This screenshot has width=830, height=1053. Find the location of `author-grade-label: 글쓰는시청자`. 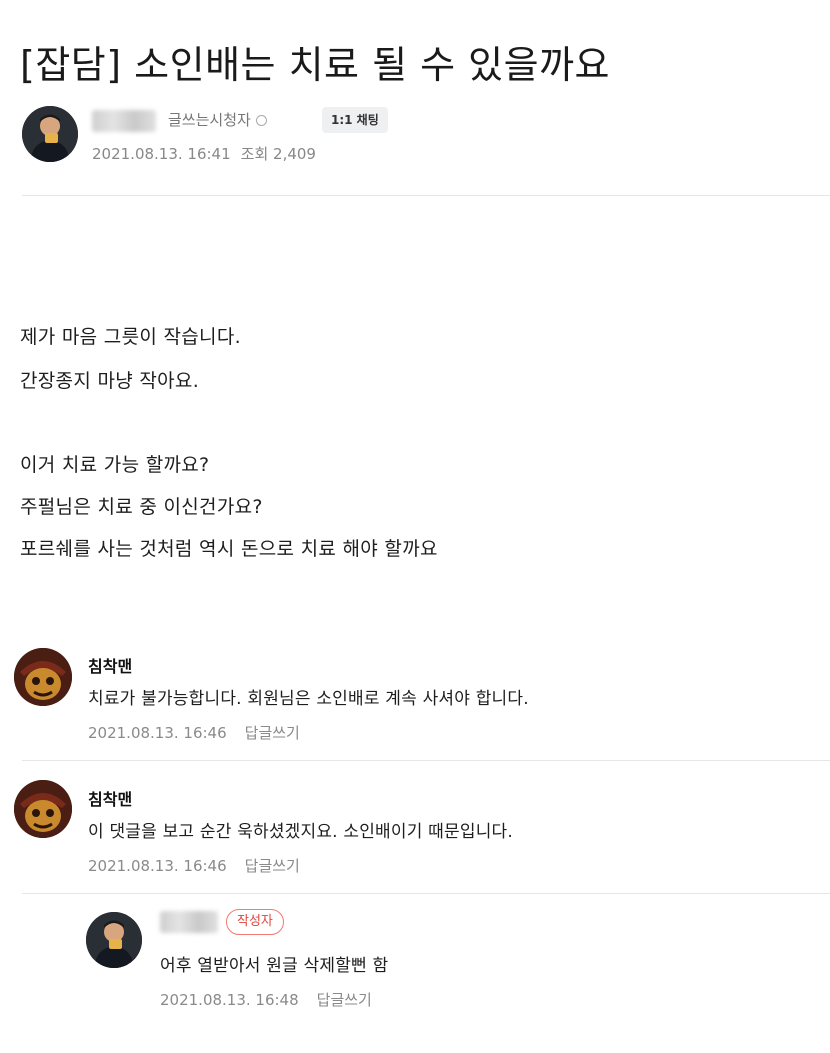

author-grade-label: 글쓰는시청자 is located at coordinates (209, 120).